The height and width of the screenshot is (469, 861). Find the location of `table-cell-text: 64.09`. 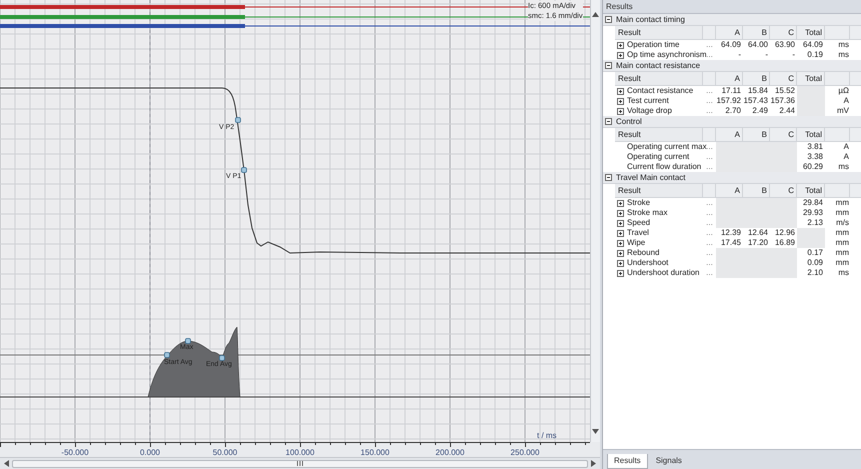

table-cell-text: 64.09 is located at coordinates (731, 45).